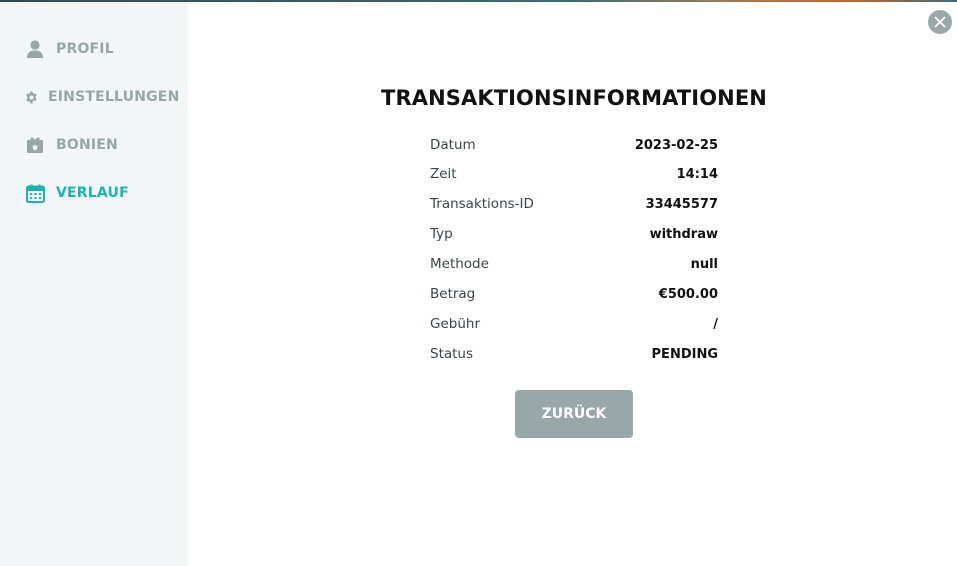  I want to click on info-value: null, so click(704, 264).